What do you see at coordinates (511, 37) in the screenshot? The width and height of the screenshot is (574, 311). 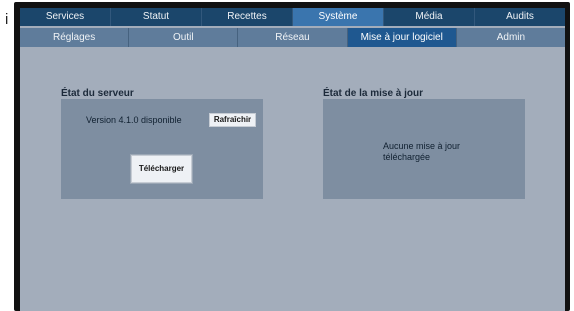 I see `subtab-admin: Admin` at bounding box center [511, 37].